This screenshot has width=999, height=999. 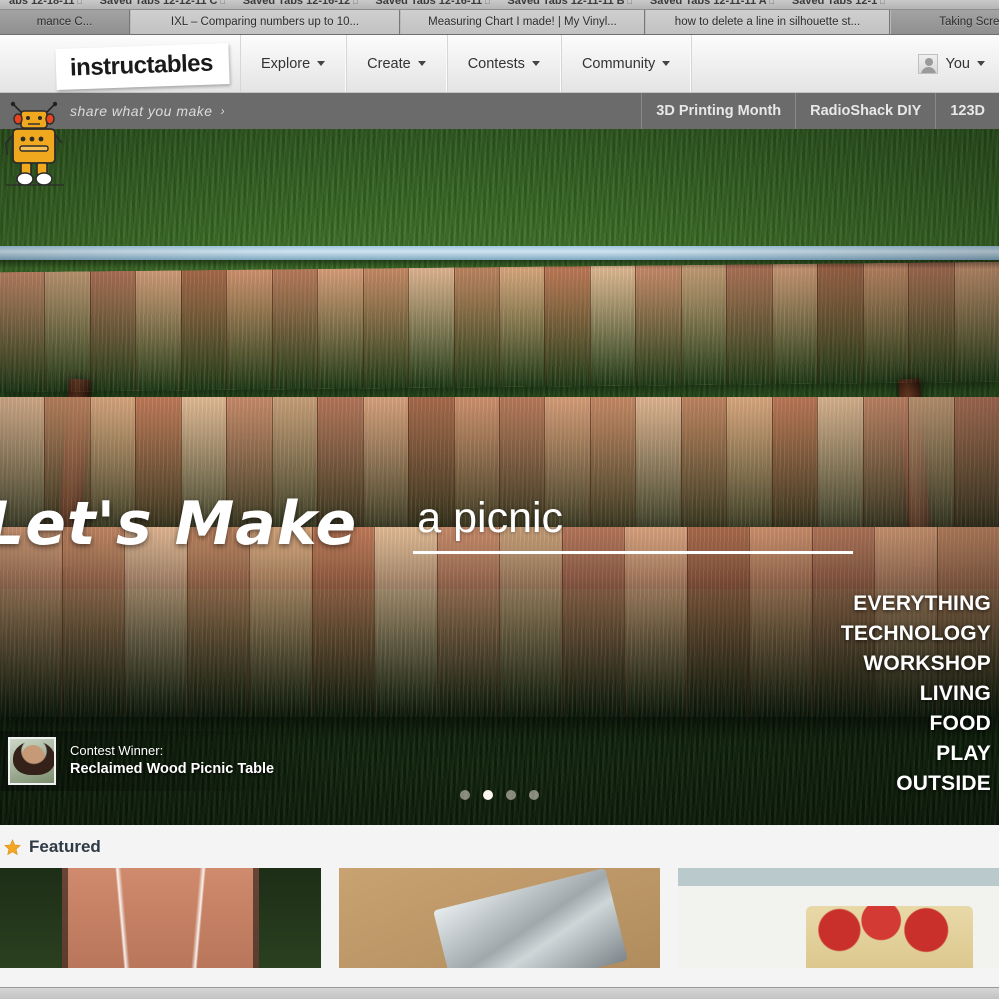 I want to click on featured-cards-row, so click(x=499, y=918).